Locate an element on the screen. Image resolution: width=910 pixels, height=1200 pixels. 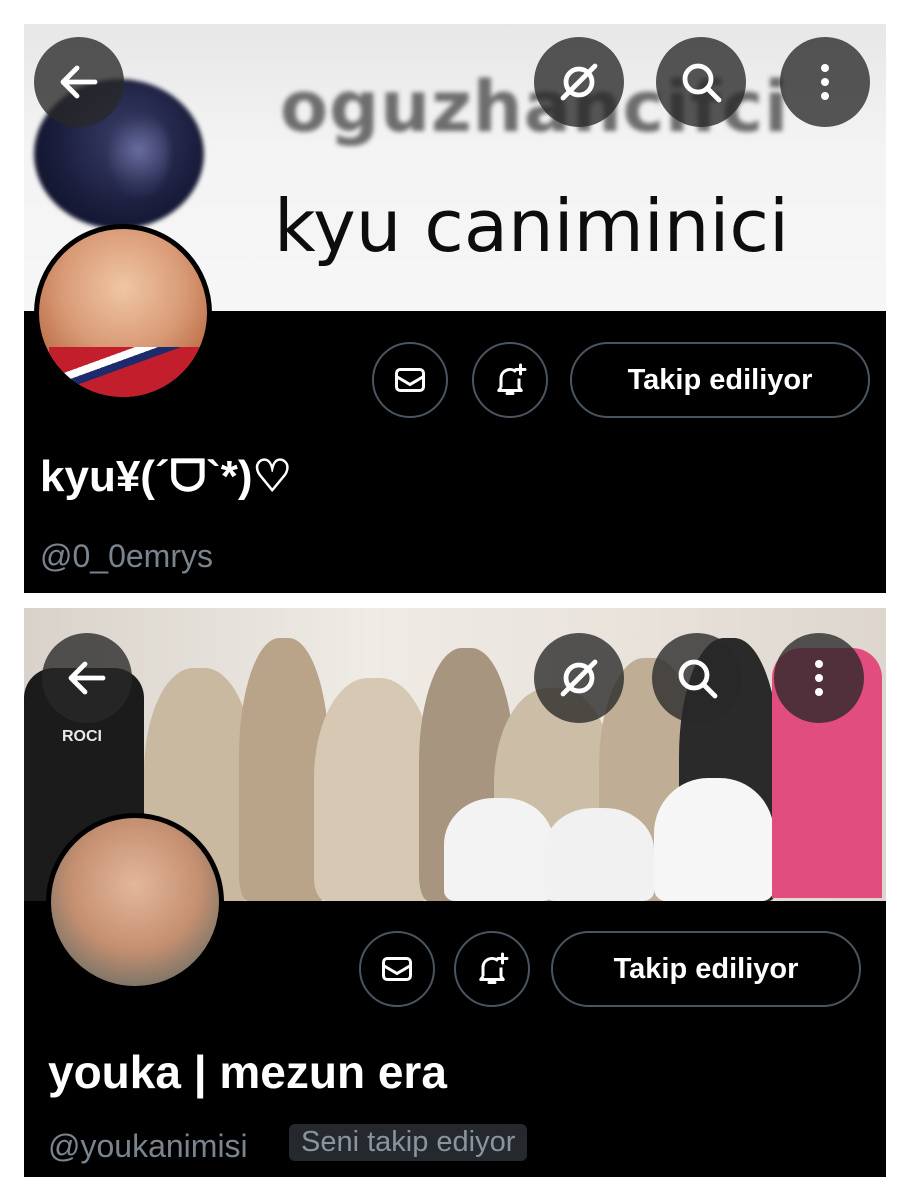
display-name: kyu¥(´ᗜ`*)♡ is located at coordinates (166, 476).